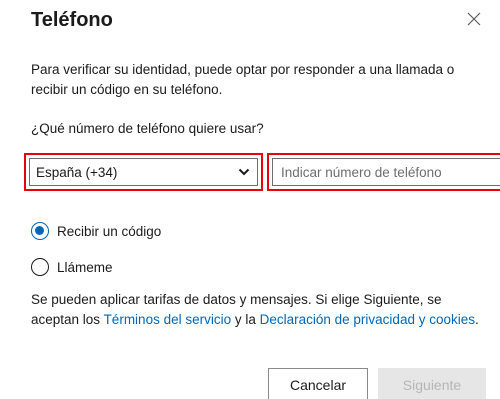  What do you see at coordinates (40, 267) in the screenshot?
I see `radio-button-unchecked` at bounding box center [40, 267].